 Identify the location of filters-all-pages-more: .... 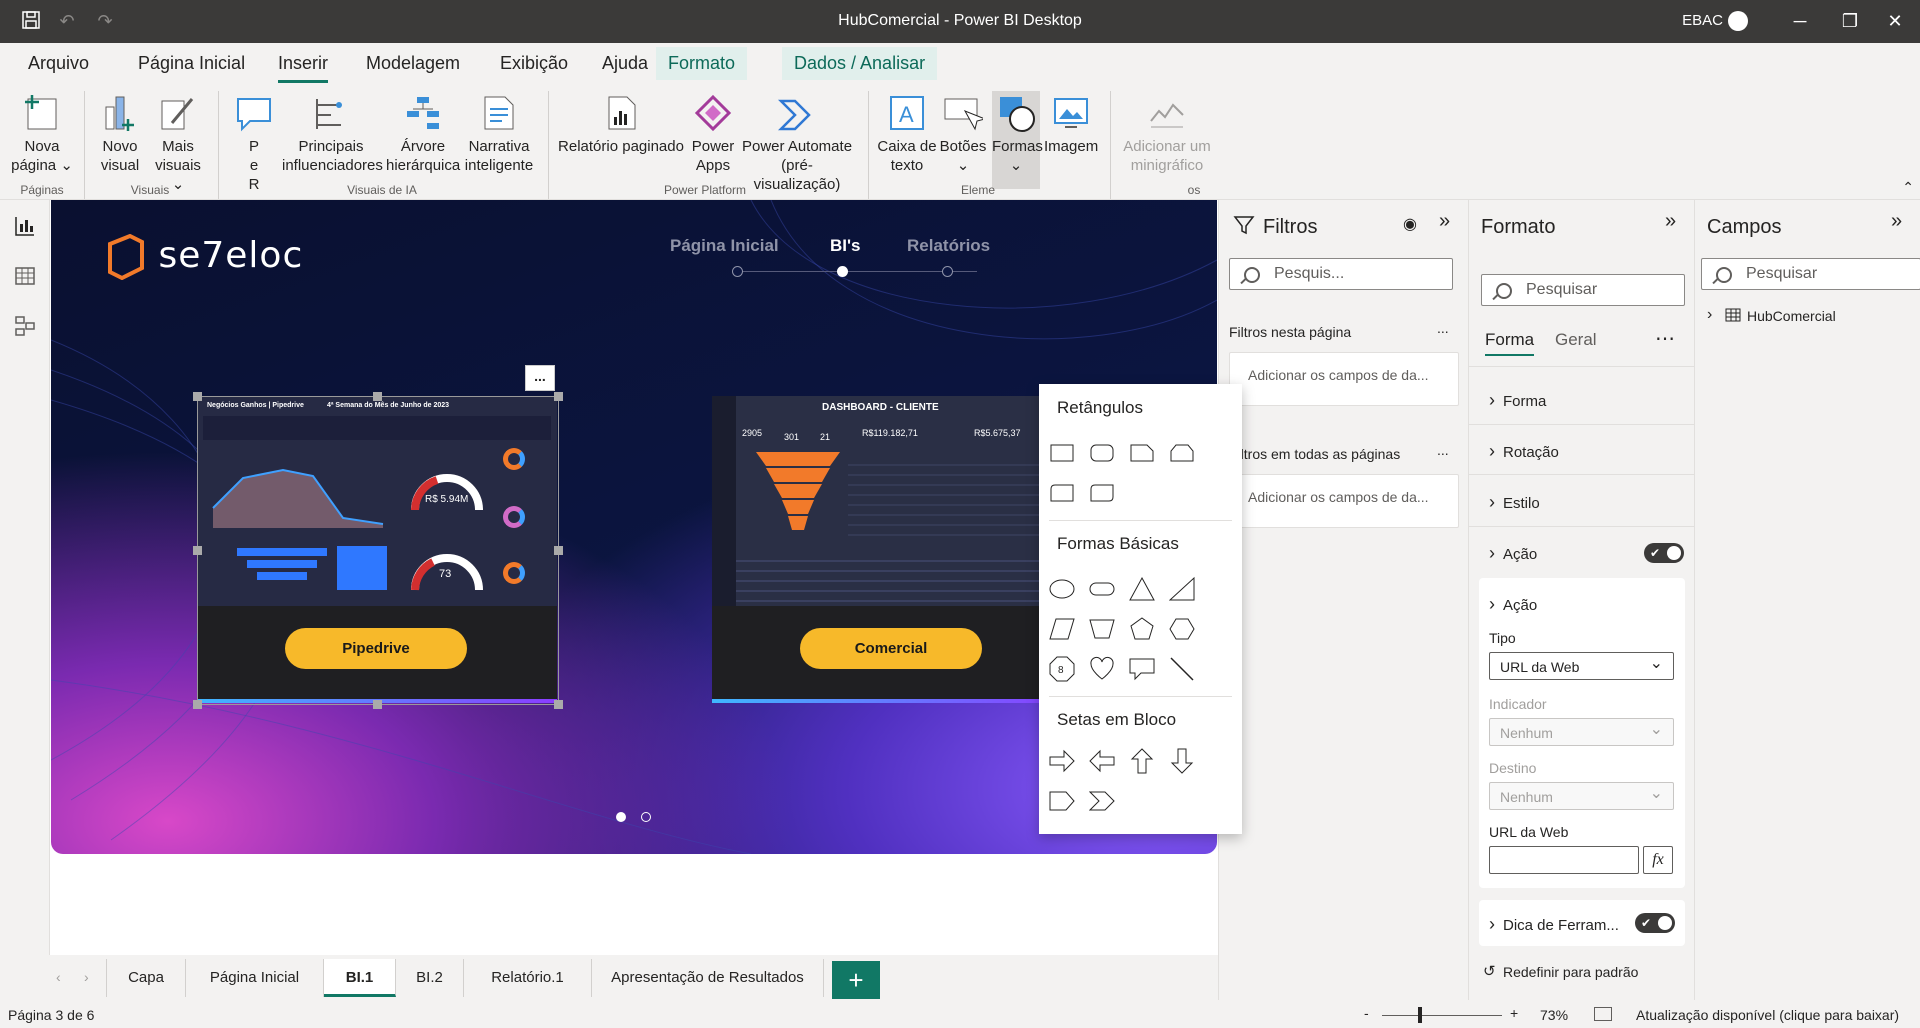
(1443, 450).